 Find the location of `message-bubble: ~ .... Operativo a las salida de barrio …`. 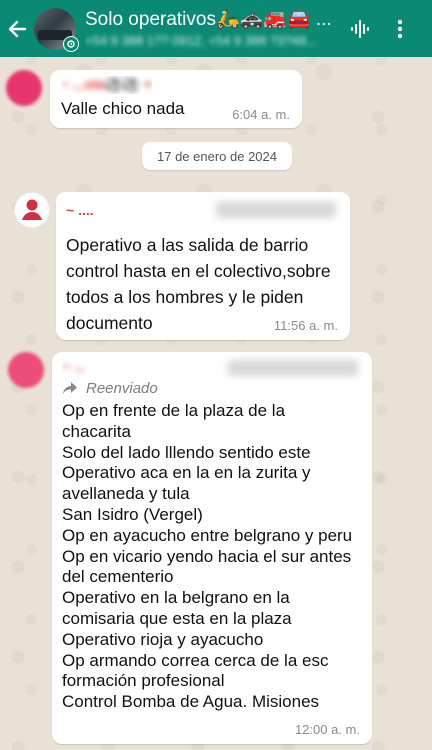

message-bubble: ~ .... Operativo a las salida de barrio … is located at coordinates (203, 266).